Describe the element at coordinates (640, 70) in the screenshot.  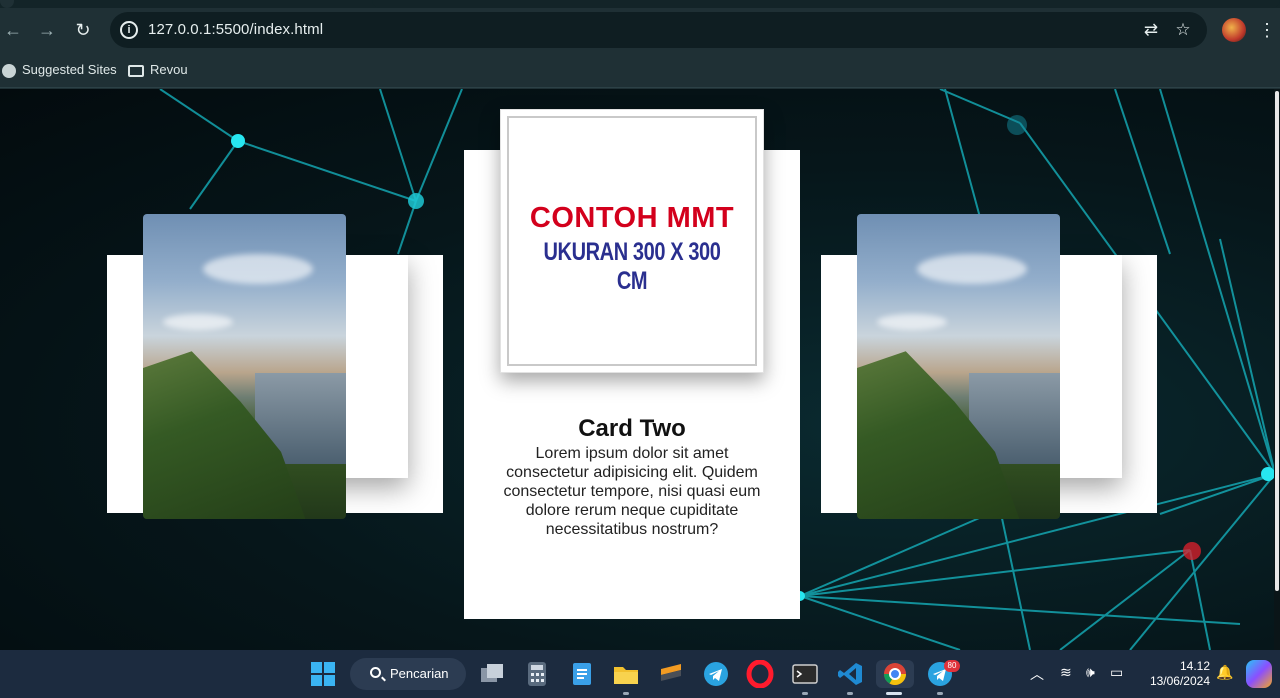
I see `bookmarks-bar: Suggested Sites Revou` at that location.